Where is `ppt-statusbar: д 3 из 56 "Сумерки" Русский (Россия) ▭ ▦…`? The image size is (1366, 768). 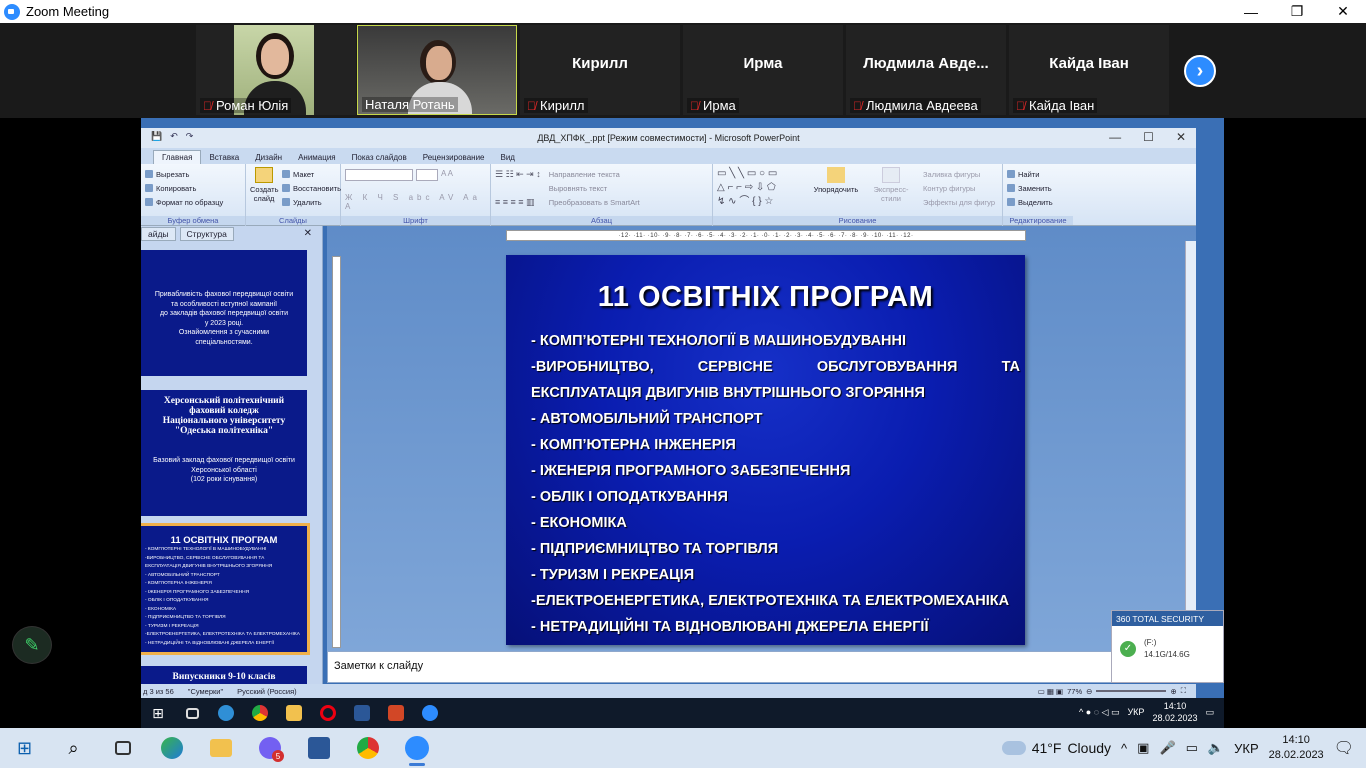
ppt-statusbar: д 3 из 56 "Сумерки" Русский (Россия) ▭ ▦… is located at coordinates (668, 691).